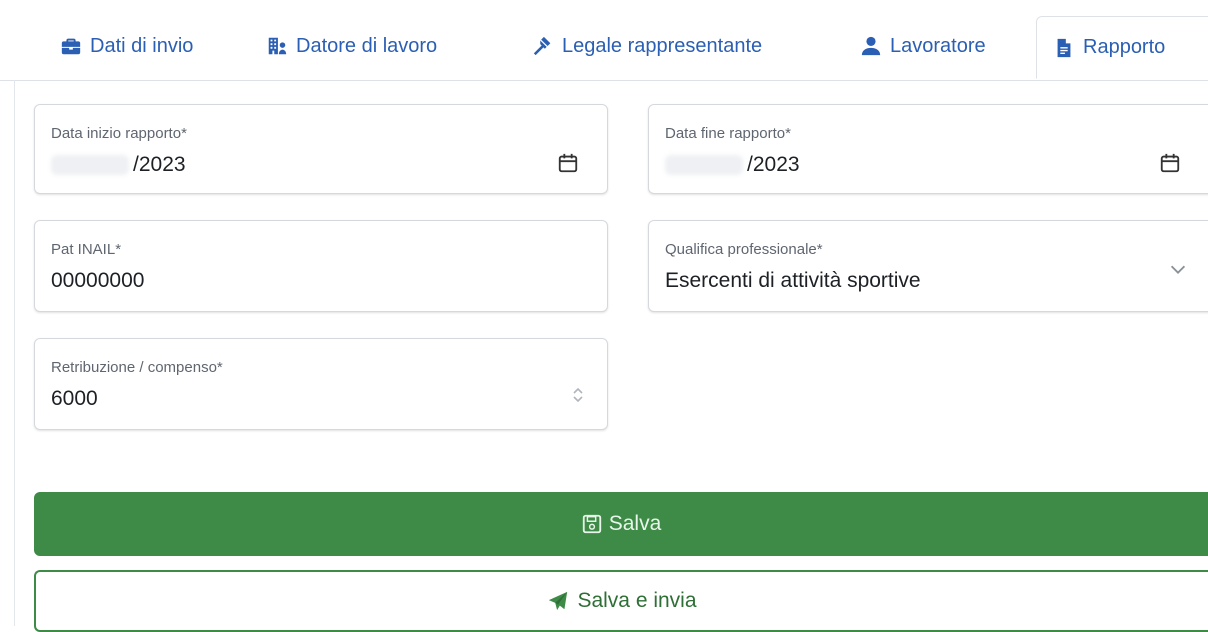 The height and width of the screenshot is (632, 1208). What do you see at coordinates (74, 399) in the screenshot?
I see `retribuzione-input: 6000` at bounding box center [74, 399].